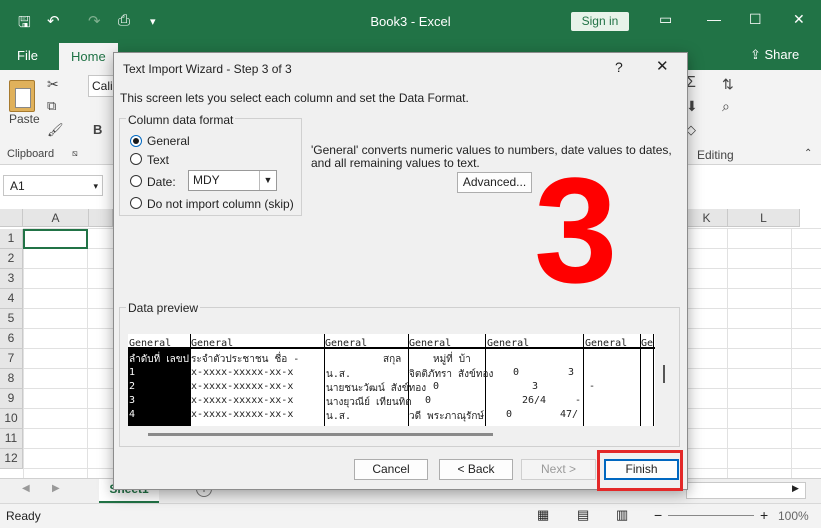 The height and width of the screenshot is (528, 821). What do you see at coordinates (576, 230) in the screenshot?
I see `step-number-annotation: 3` at bounding box center [576, 230].